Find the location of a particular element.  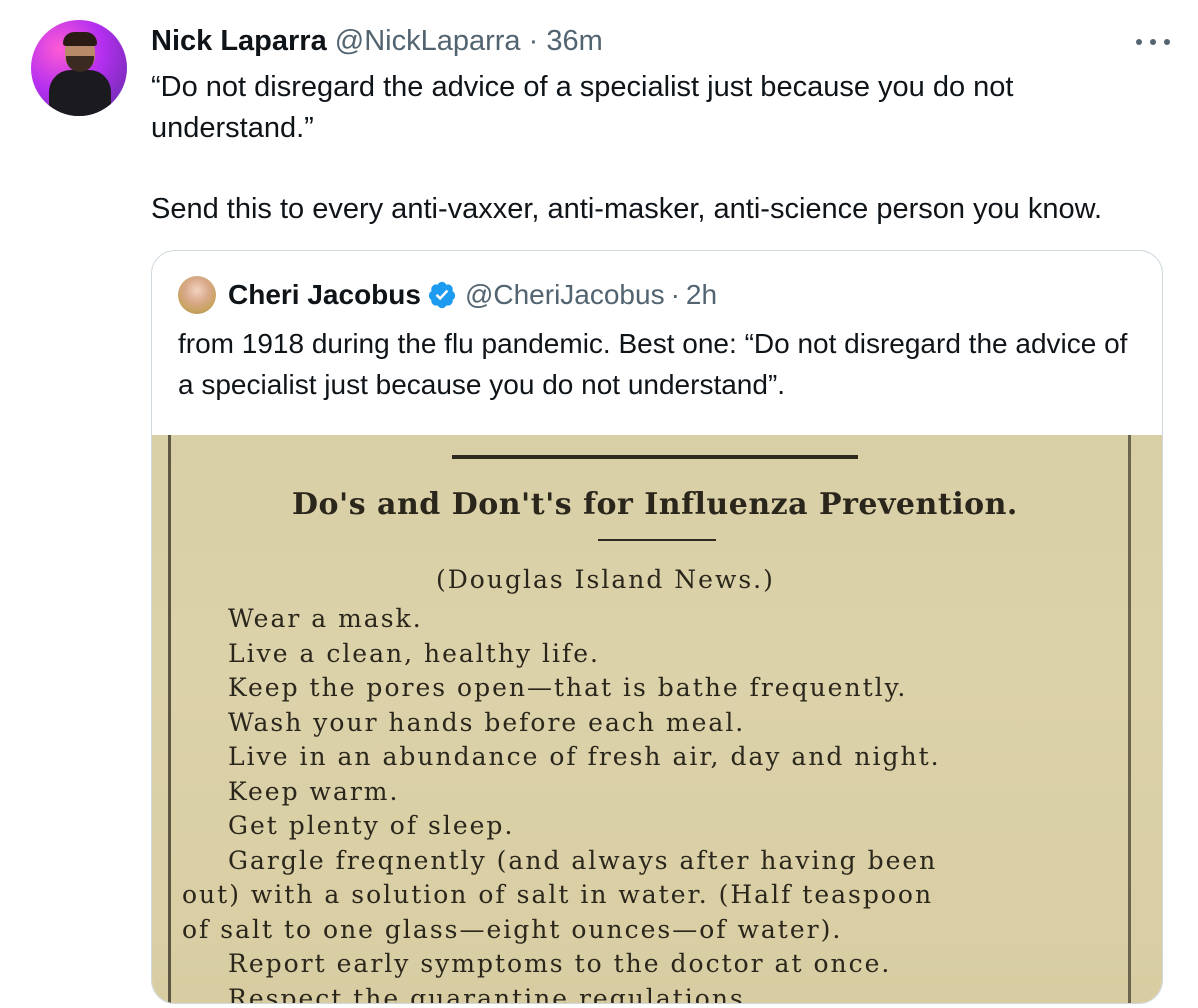

author-name: Nick Laparra is located at coordinates (239, 41).